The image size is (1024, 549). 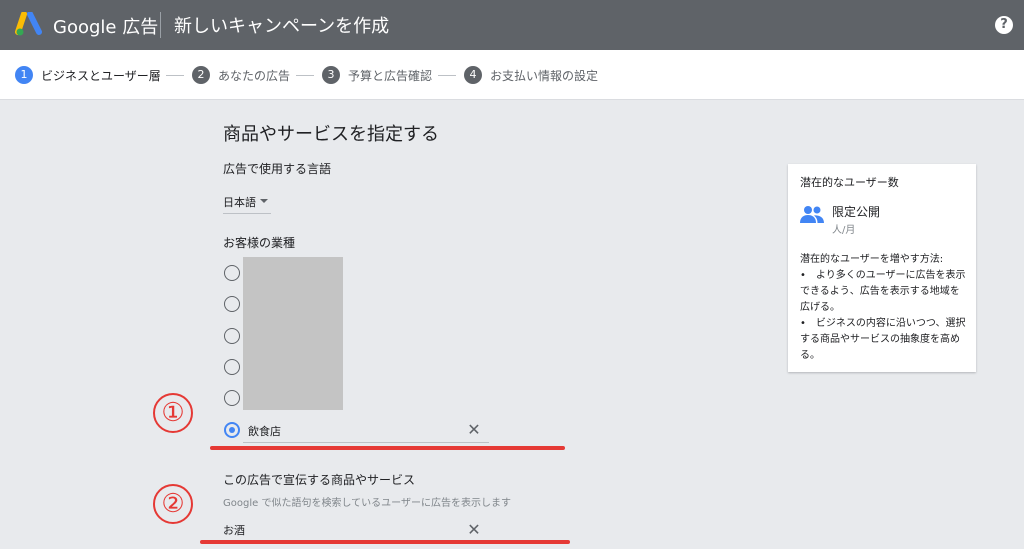 I want to click on business-type-input-underline, so click(x=366, y=442).